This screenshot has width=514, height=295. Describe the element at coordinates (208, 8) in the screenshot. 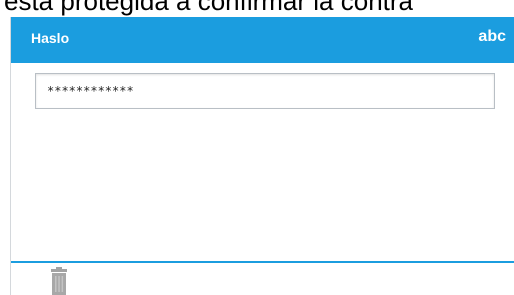

I see `background-caption-text: esta protegida a confirmar la contra` at that location.